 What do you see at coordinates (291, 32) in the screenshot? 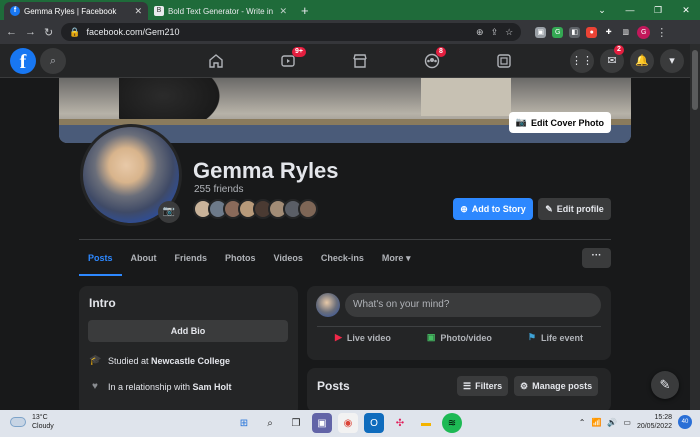
I see `address-bar: 🔒 facebook.com/Gem210 ⊕ ⇪ ☆` at bounding box center [291, 32].